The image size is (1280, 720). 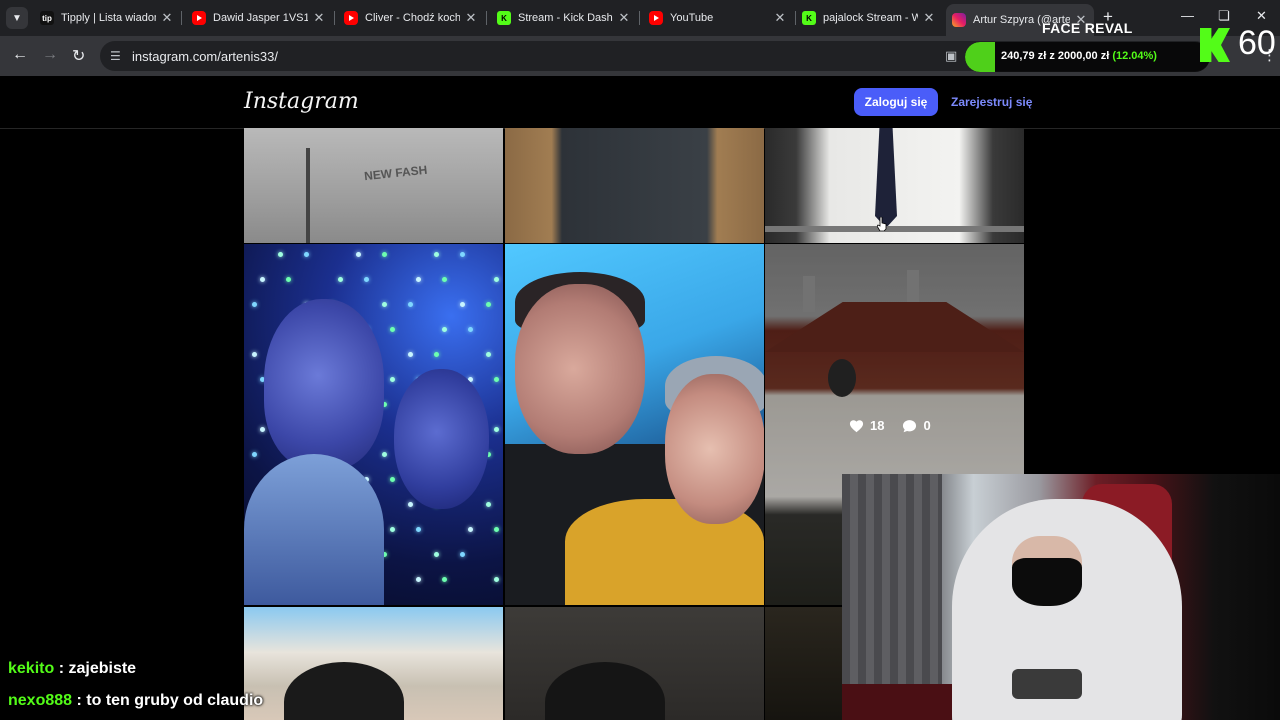 What do you see at coordinates (259, 18) in the screenshot?
I see `tab-dawid-jasper: Dawid Jasper 1VS1 z Mil ✕` at bounding box center [259, 18].